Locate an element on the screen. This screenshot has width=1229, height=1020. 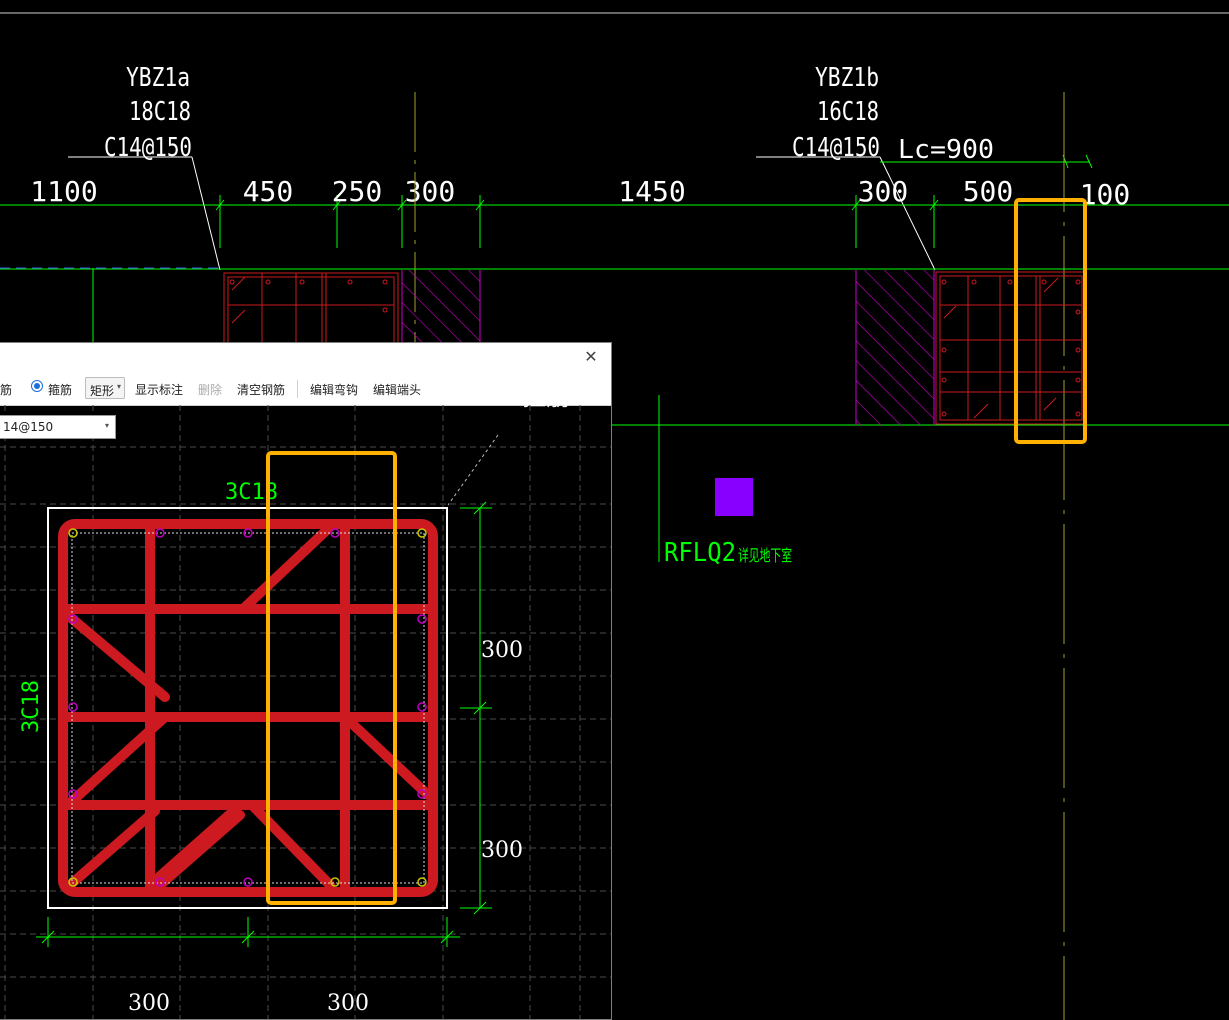
left-rebar-label: 3C18 is located at coordinates (31, 706).